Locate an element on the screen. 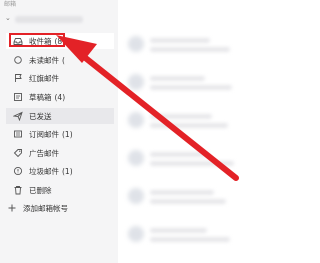 This screenshot has width=320, height=263. sidebar-item-ads: 广告邮件 is located at coordinates (60, 153).